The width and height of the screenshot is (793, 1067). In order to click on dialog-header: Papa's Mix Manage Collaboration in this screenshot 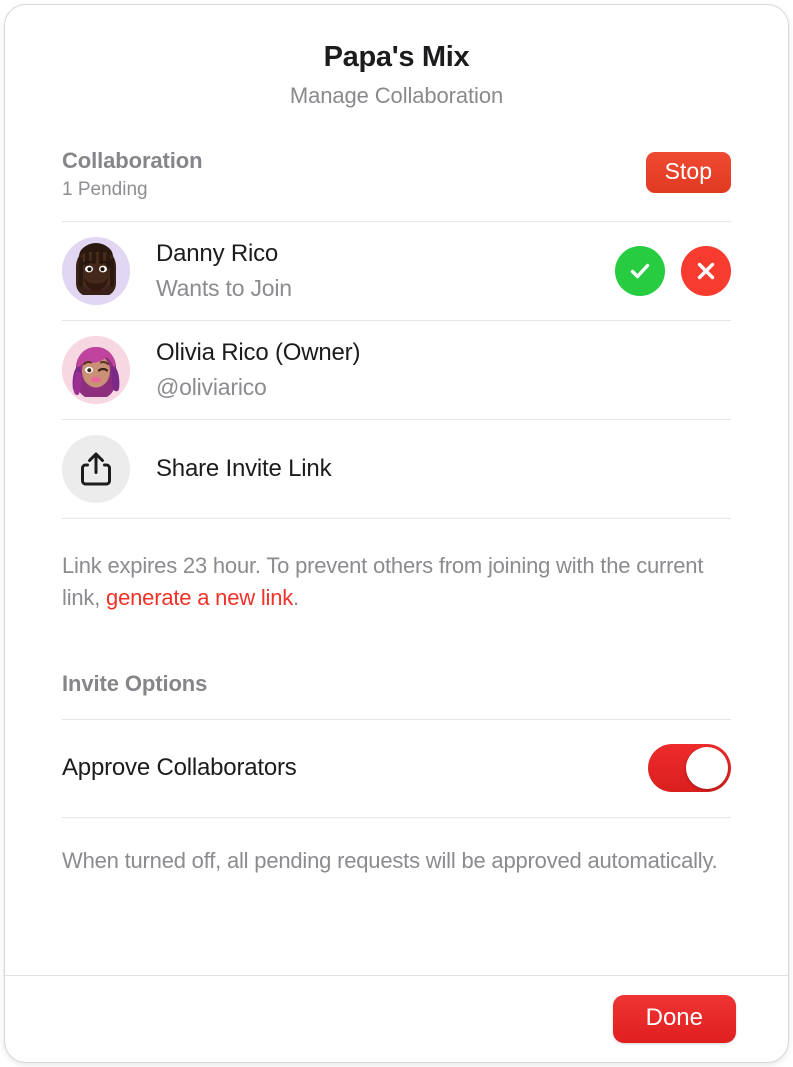, I will do `click(396, 57)`.